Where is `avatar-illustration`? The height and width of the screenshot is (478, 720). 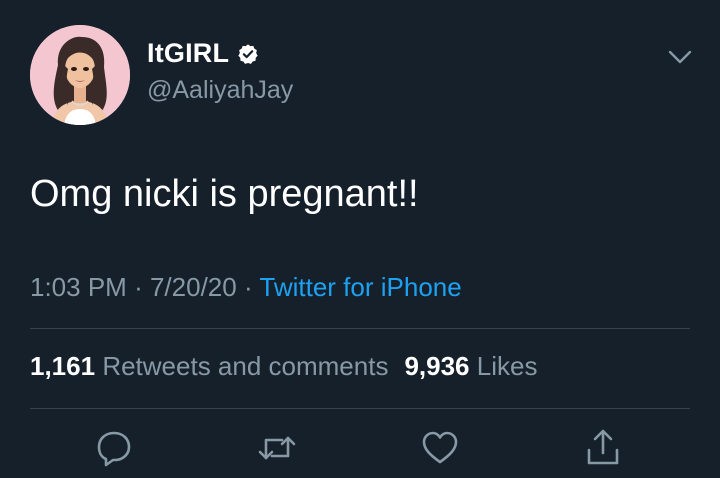 avatar-illustration is located at coordinates (80, 75).